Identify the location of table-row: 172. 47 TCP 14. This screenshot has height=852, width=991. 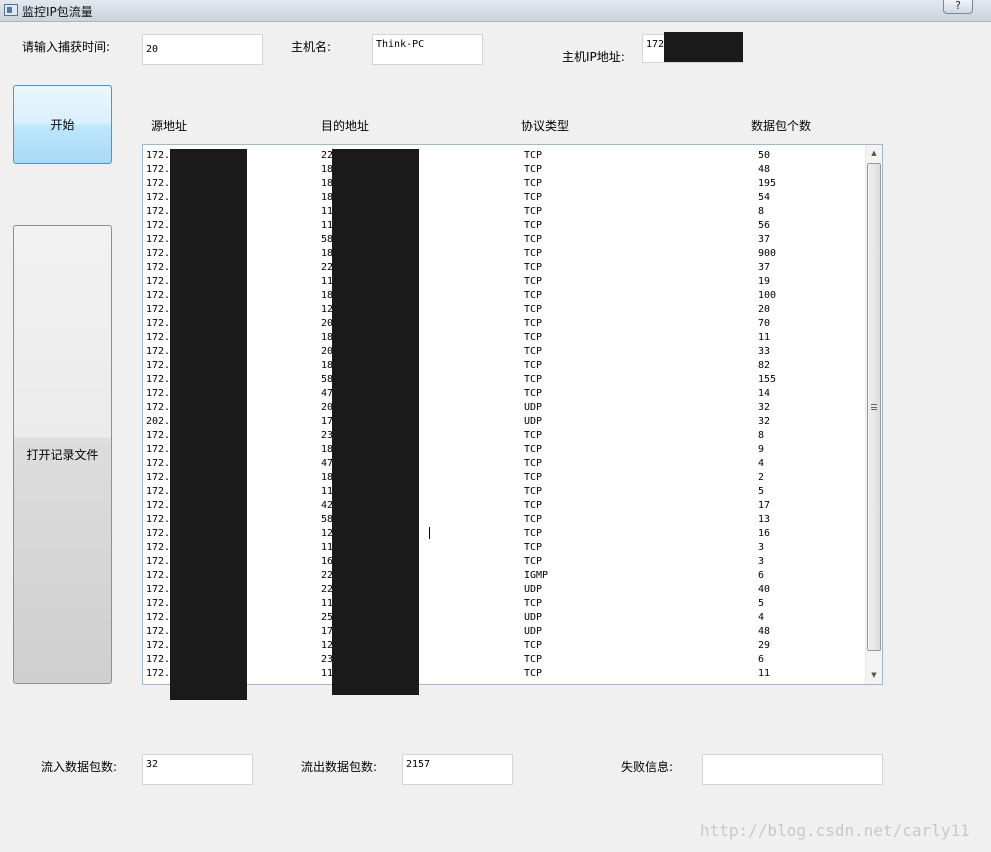
(503, 394).